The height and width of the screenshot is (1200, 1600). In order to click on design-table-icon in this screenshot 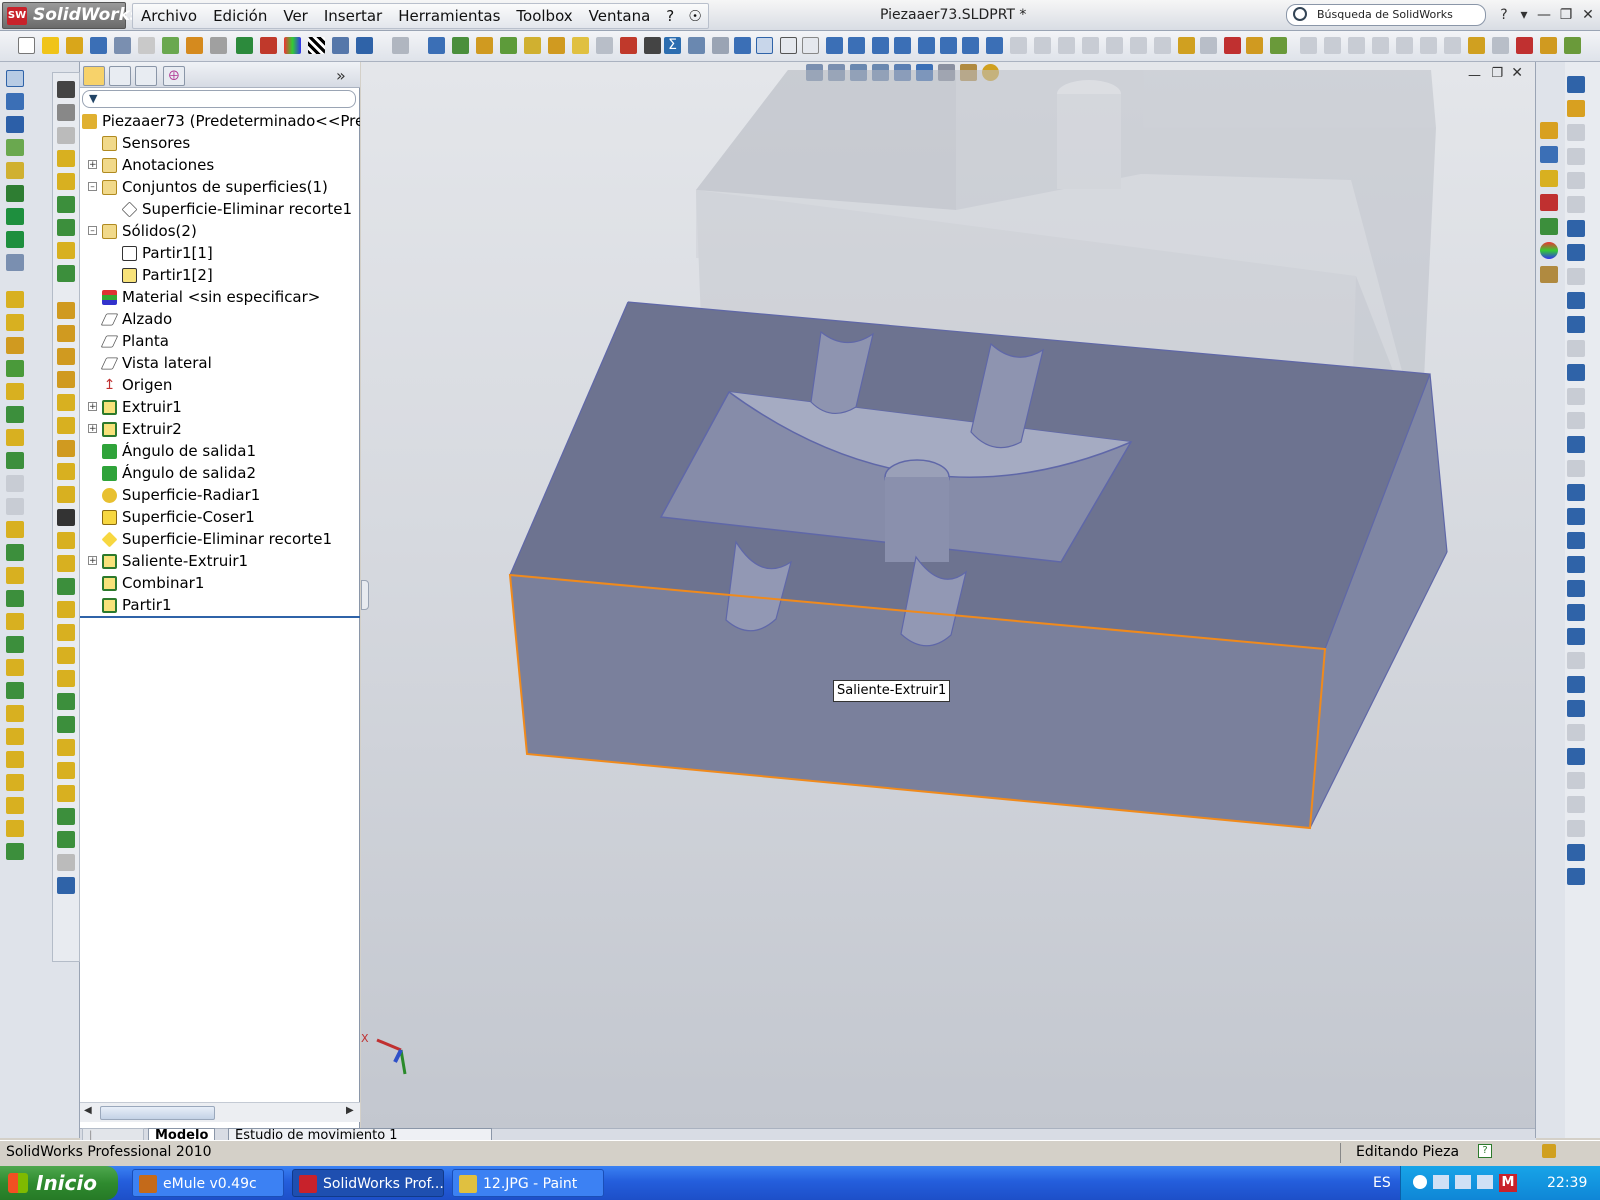, I will do `click(720, 45)`.